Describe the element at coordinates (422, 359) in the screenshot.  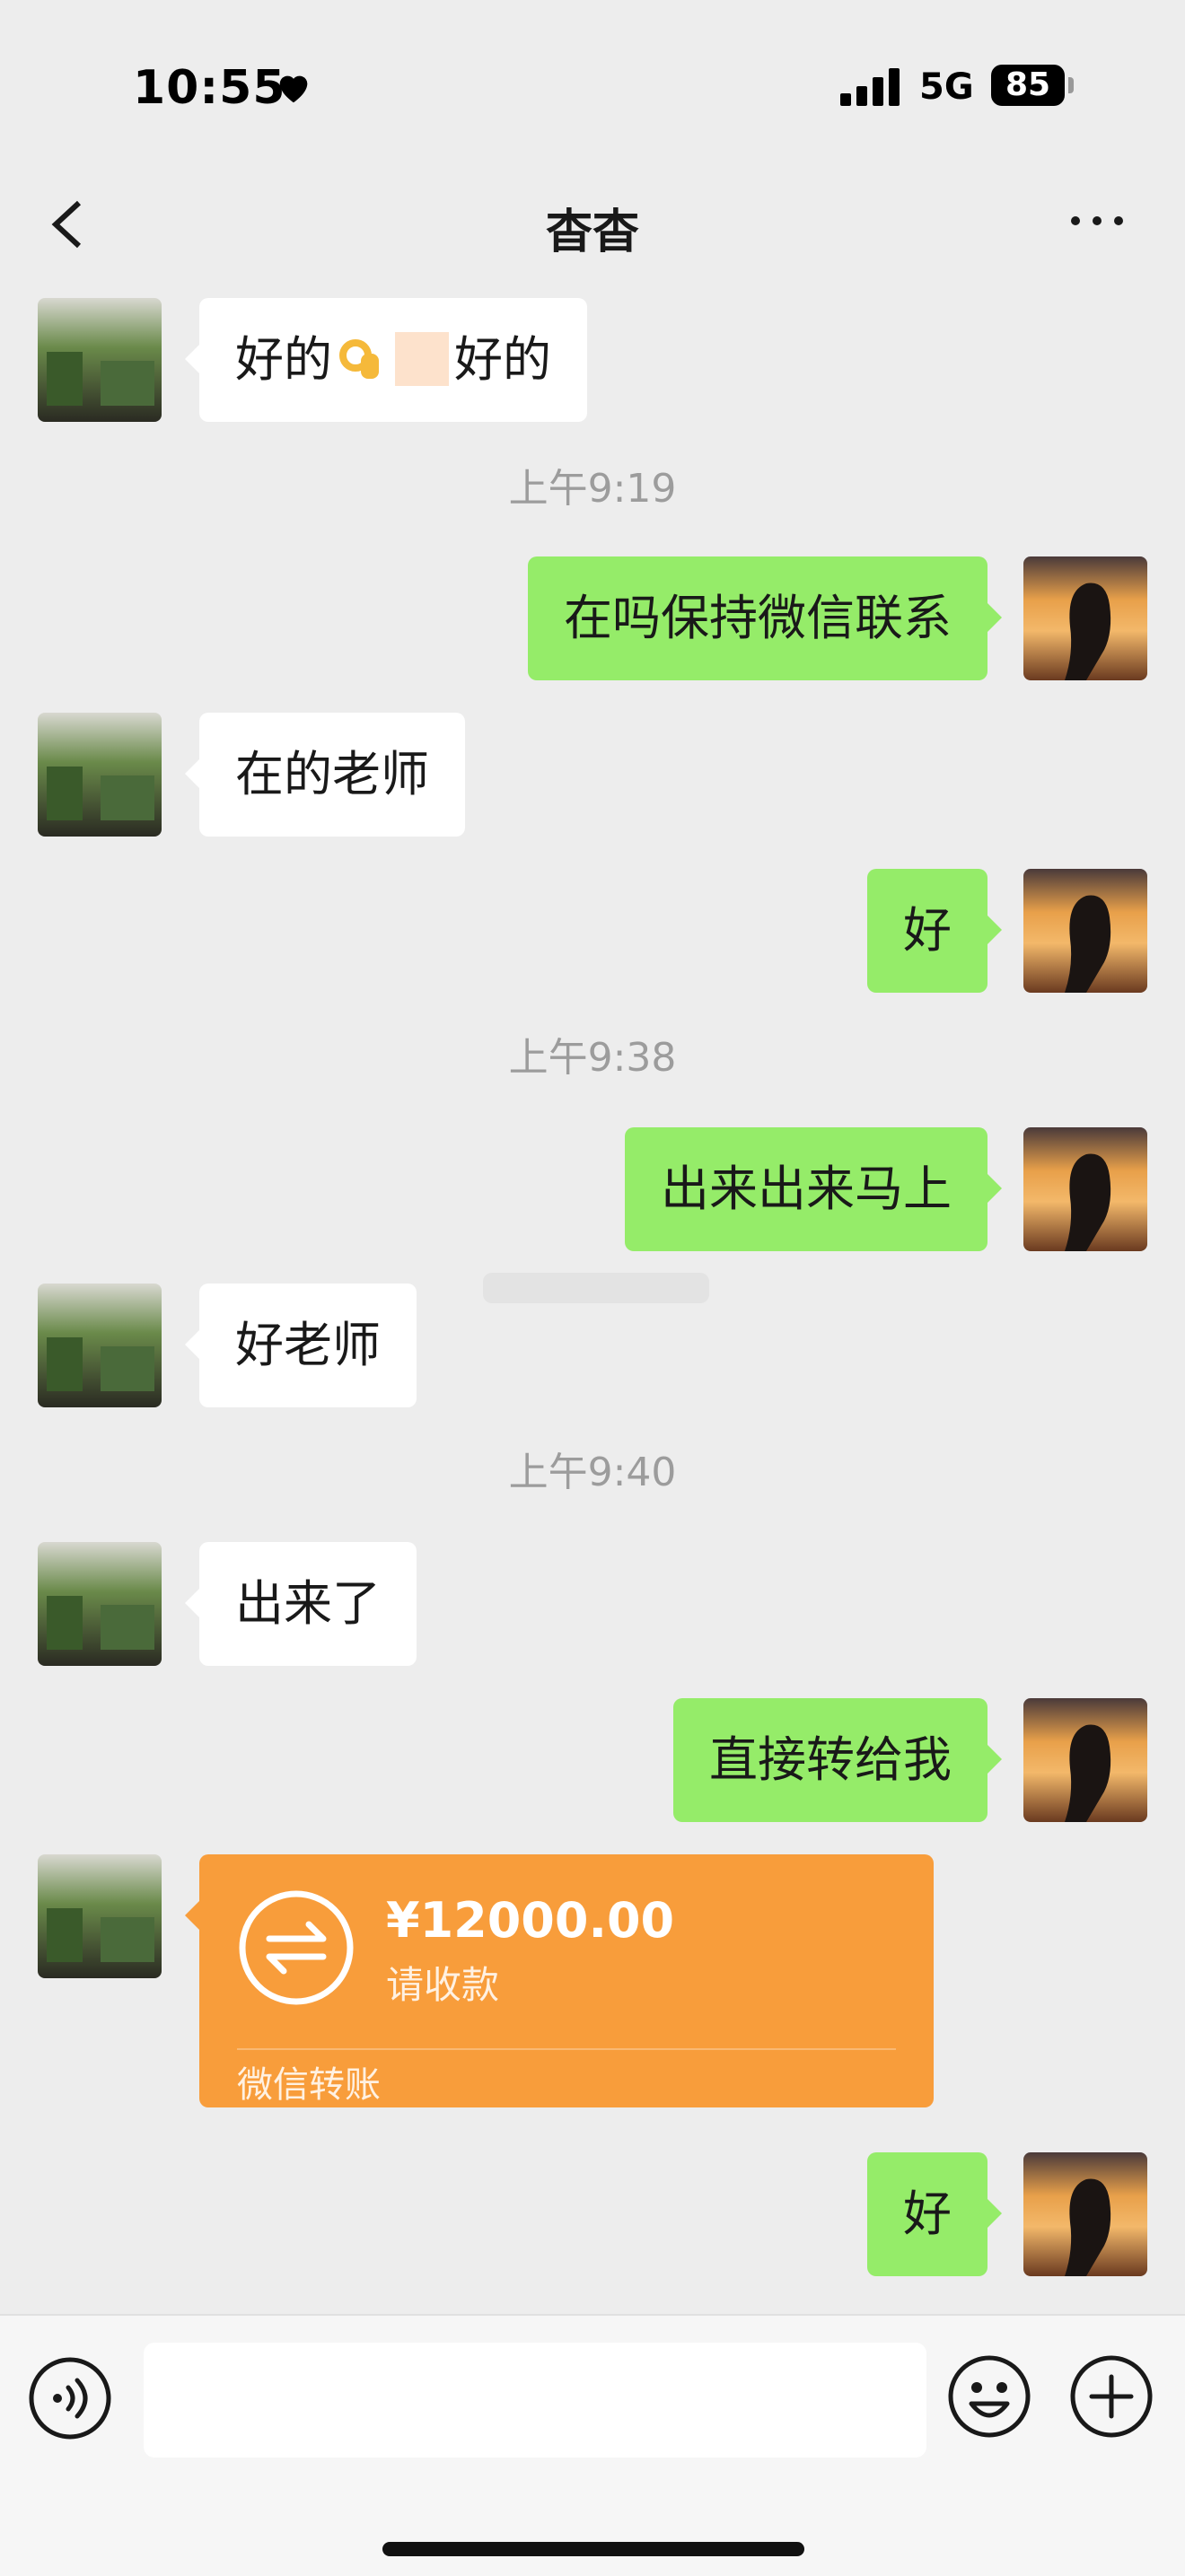
I see `emoji-placeholder` at that location.